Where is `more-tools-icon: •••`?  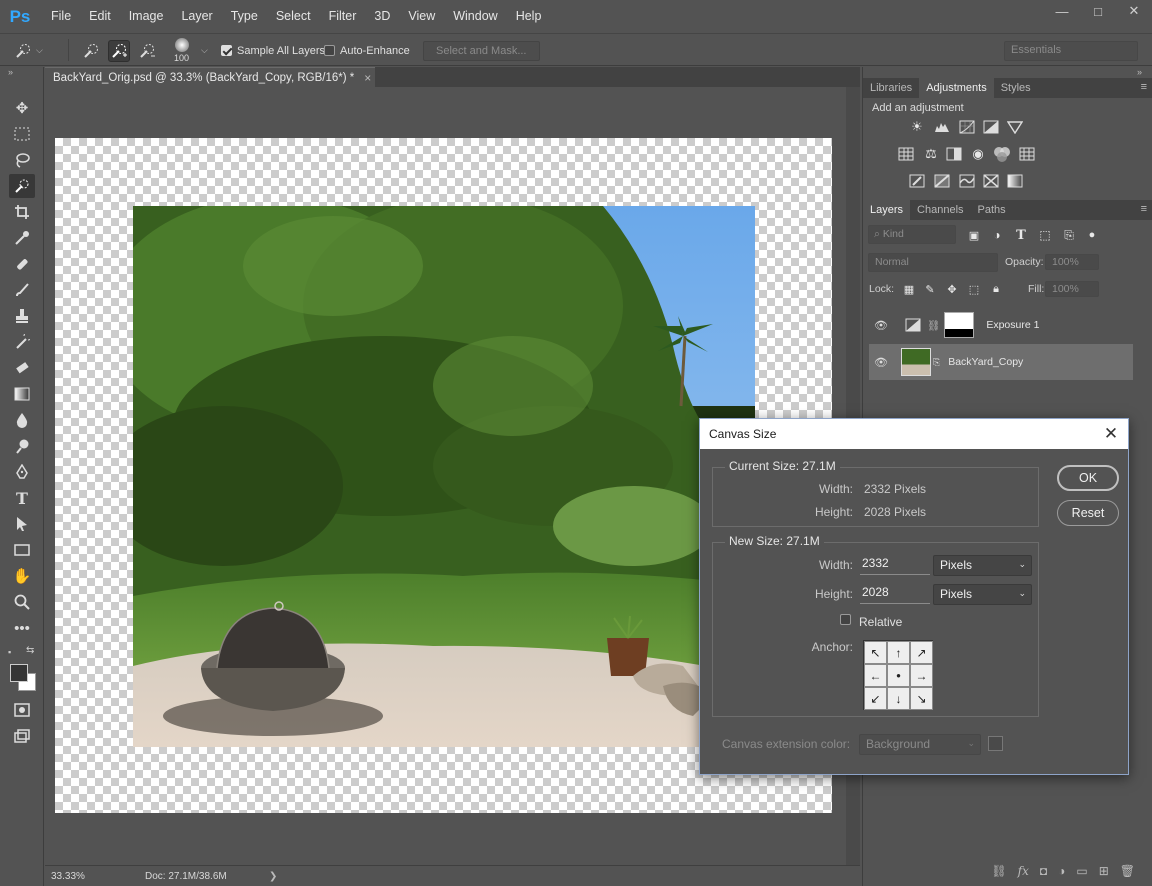 more-tools-icon: ••• is located at coordinates (22, 628).